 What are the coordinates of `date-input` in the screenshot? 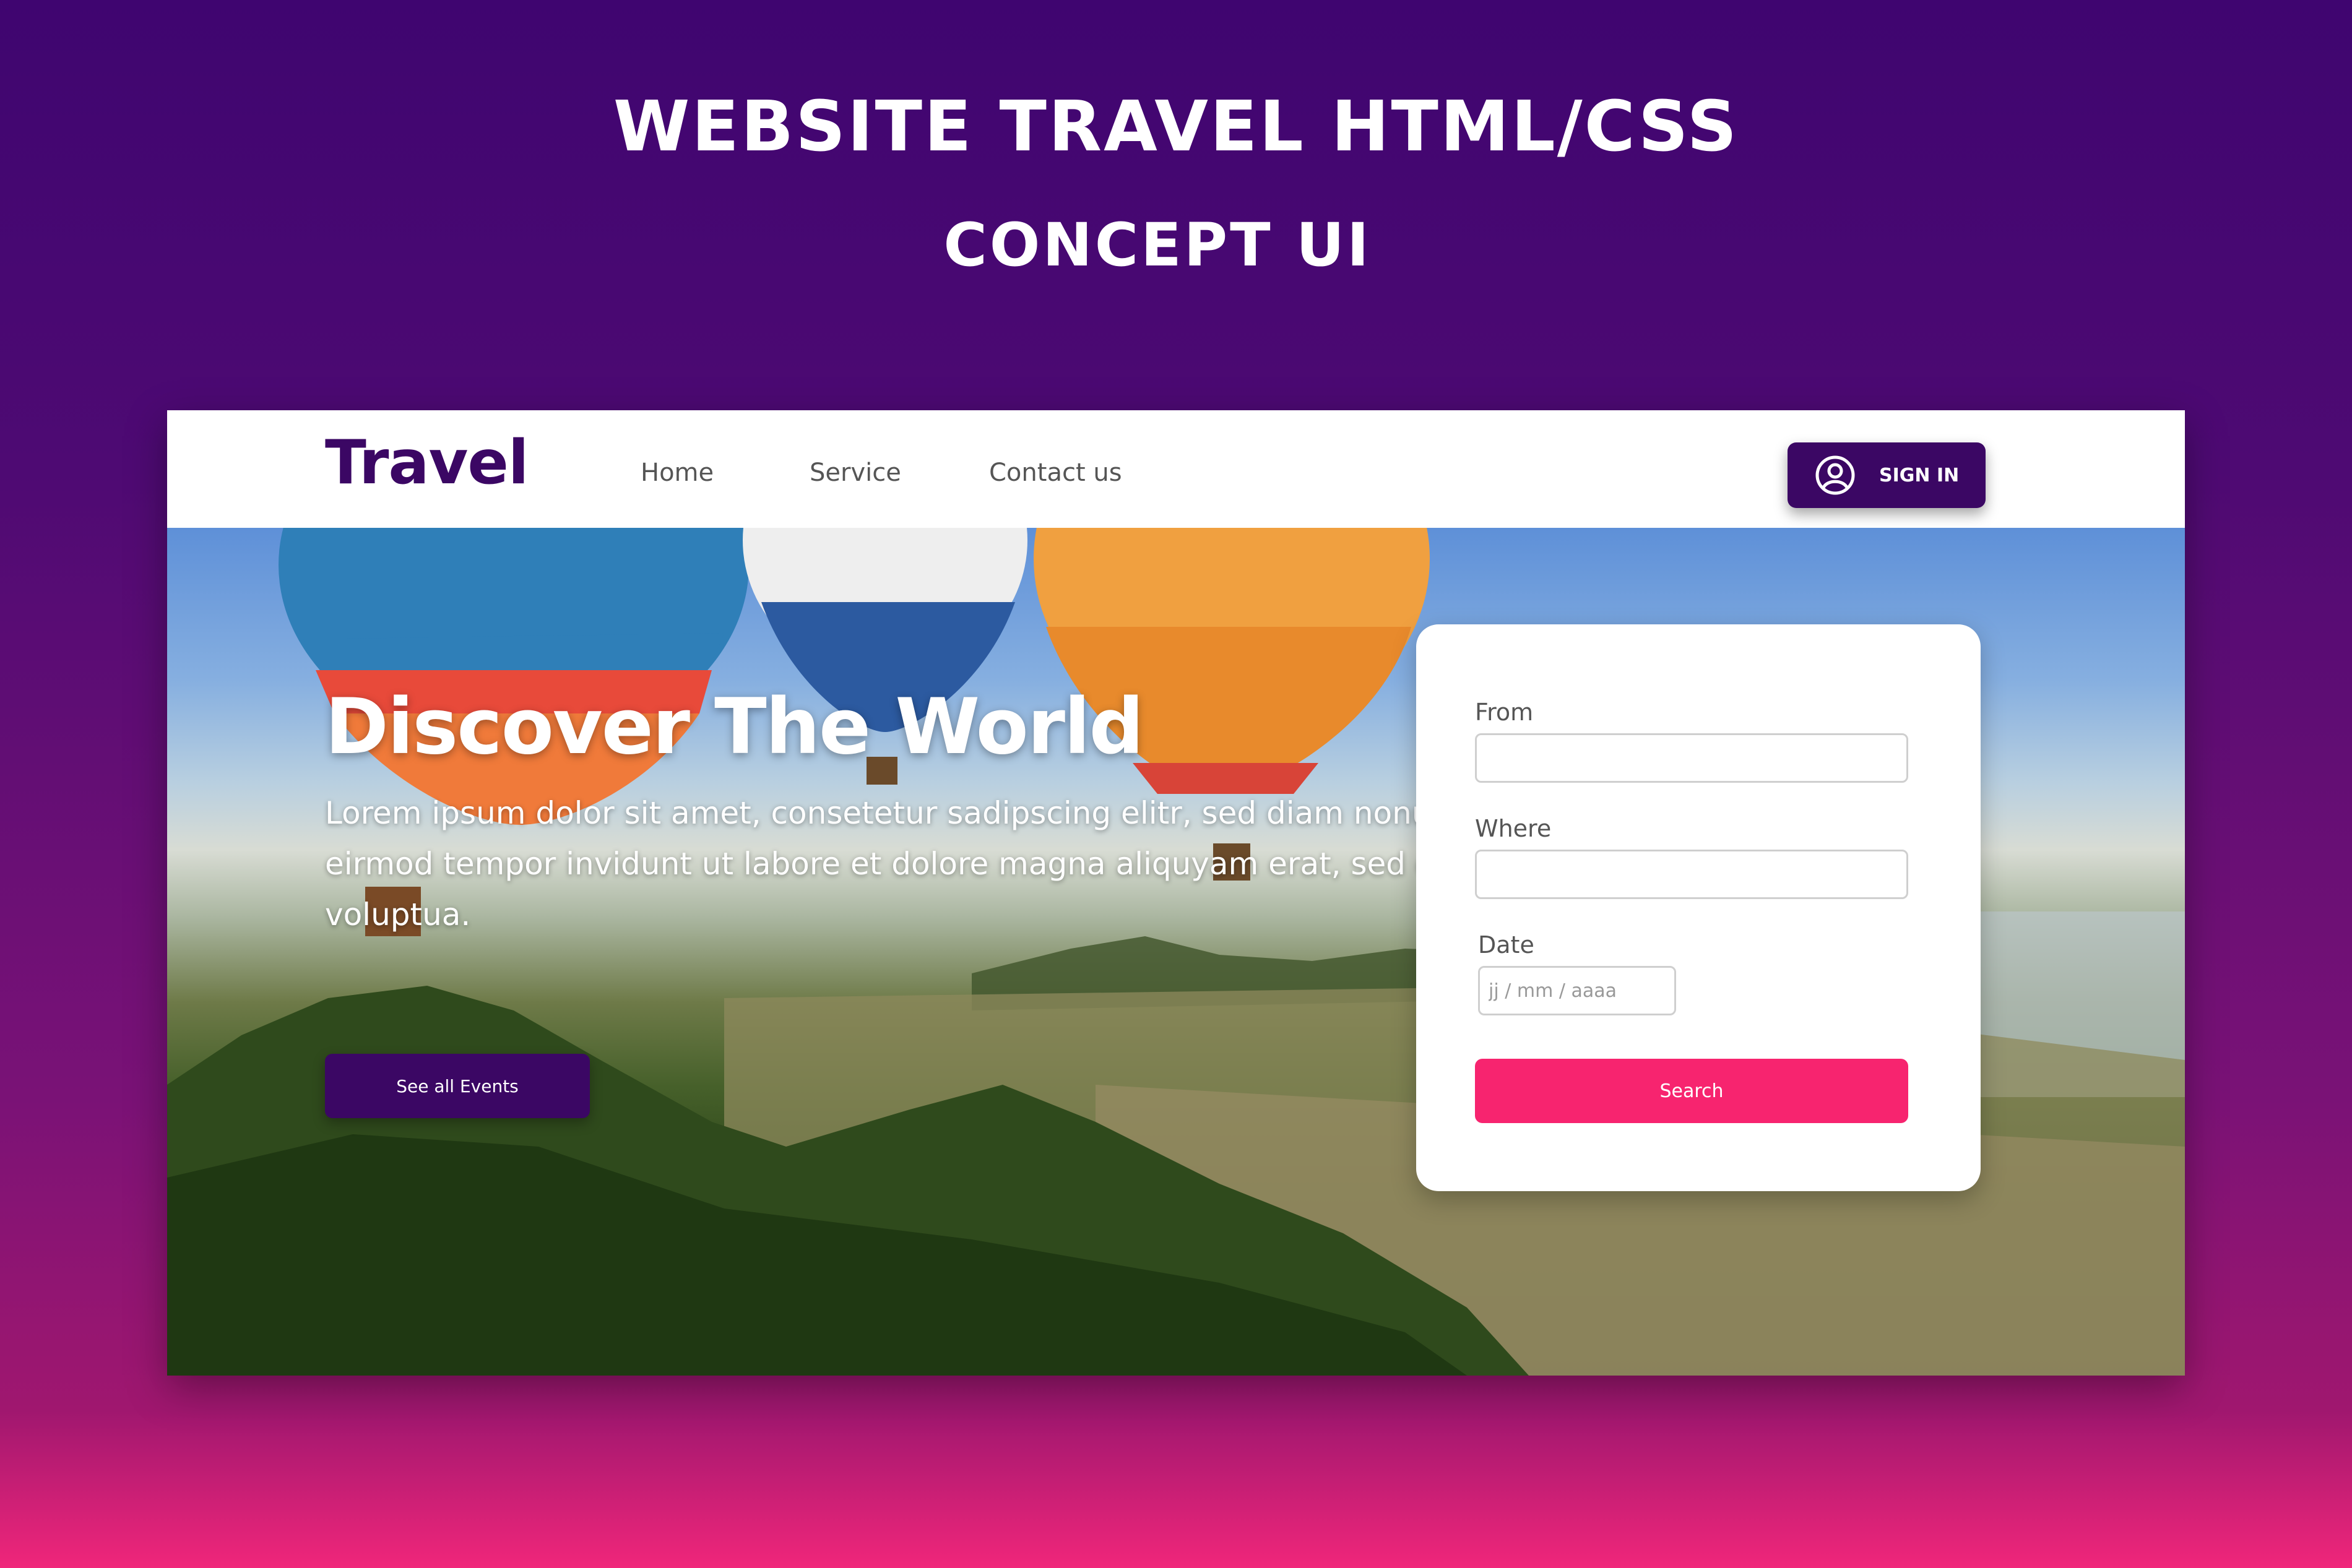 It's located at (1577, 990).